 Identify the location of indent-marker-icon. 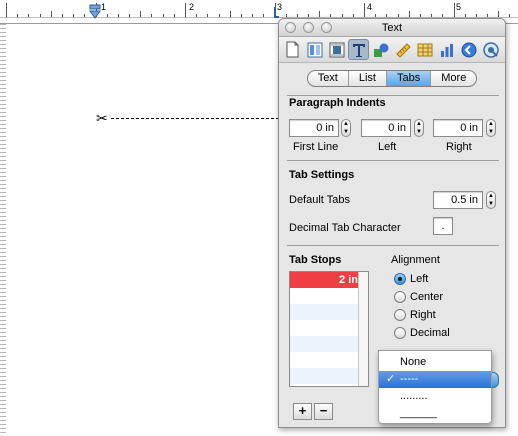
(95, 12).